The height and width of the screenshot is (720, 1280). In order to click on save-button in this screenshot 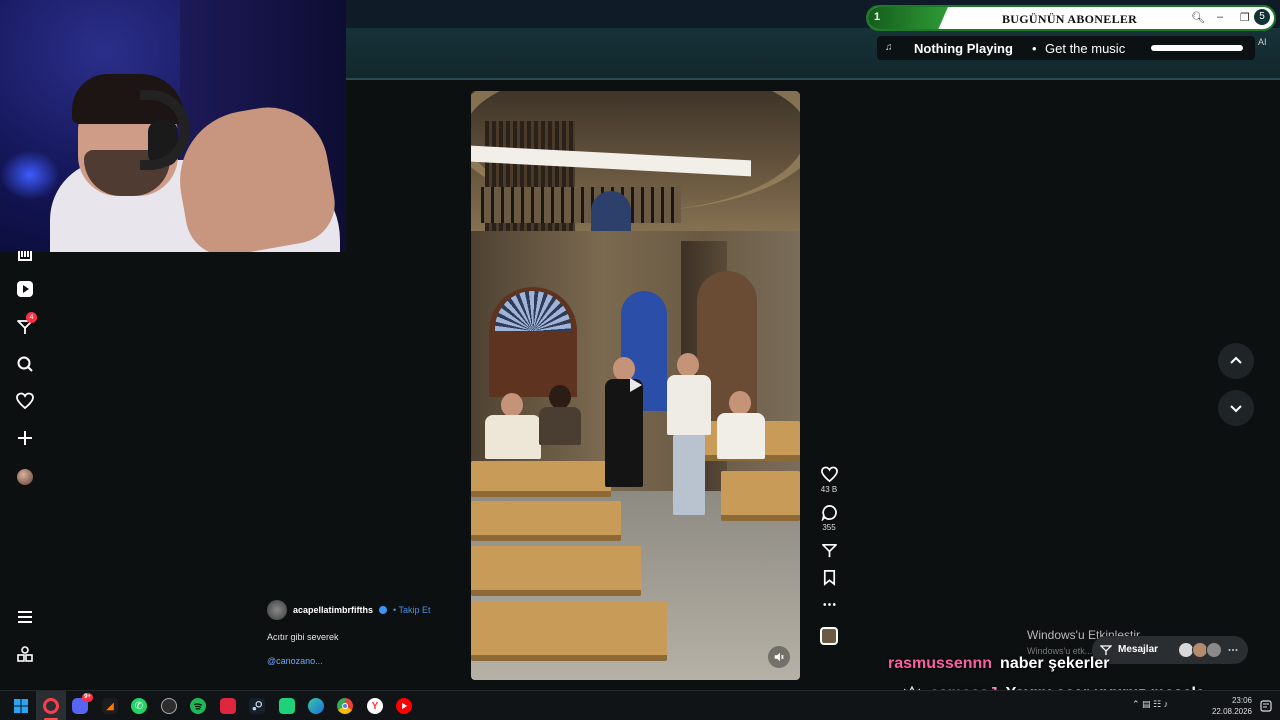, I will do `click(829, 577)`.